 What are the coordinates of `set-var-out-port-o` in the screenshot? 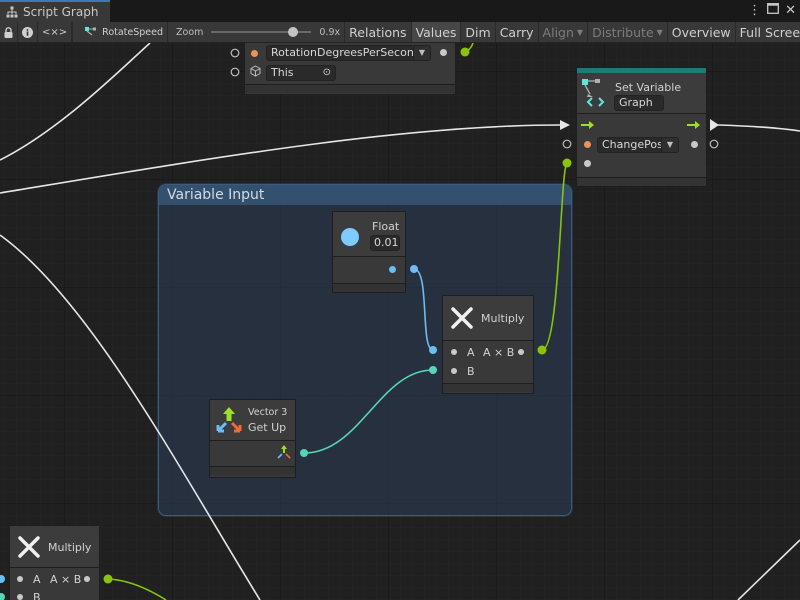 It's located at (714, 144).